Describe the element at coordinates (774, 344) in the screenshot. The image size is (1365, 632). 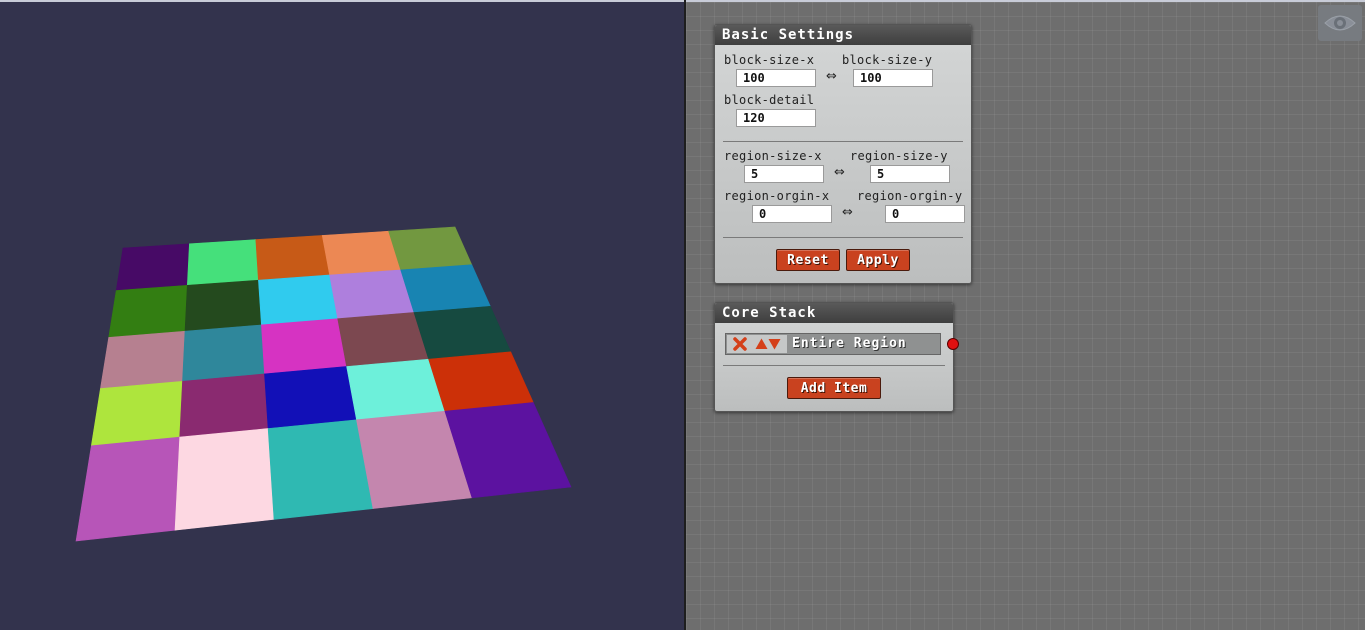
I see `move-down-icon` at that location.